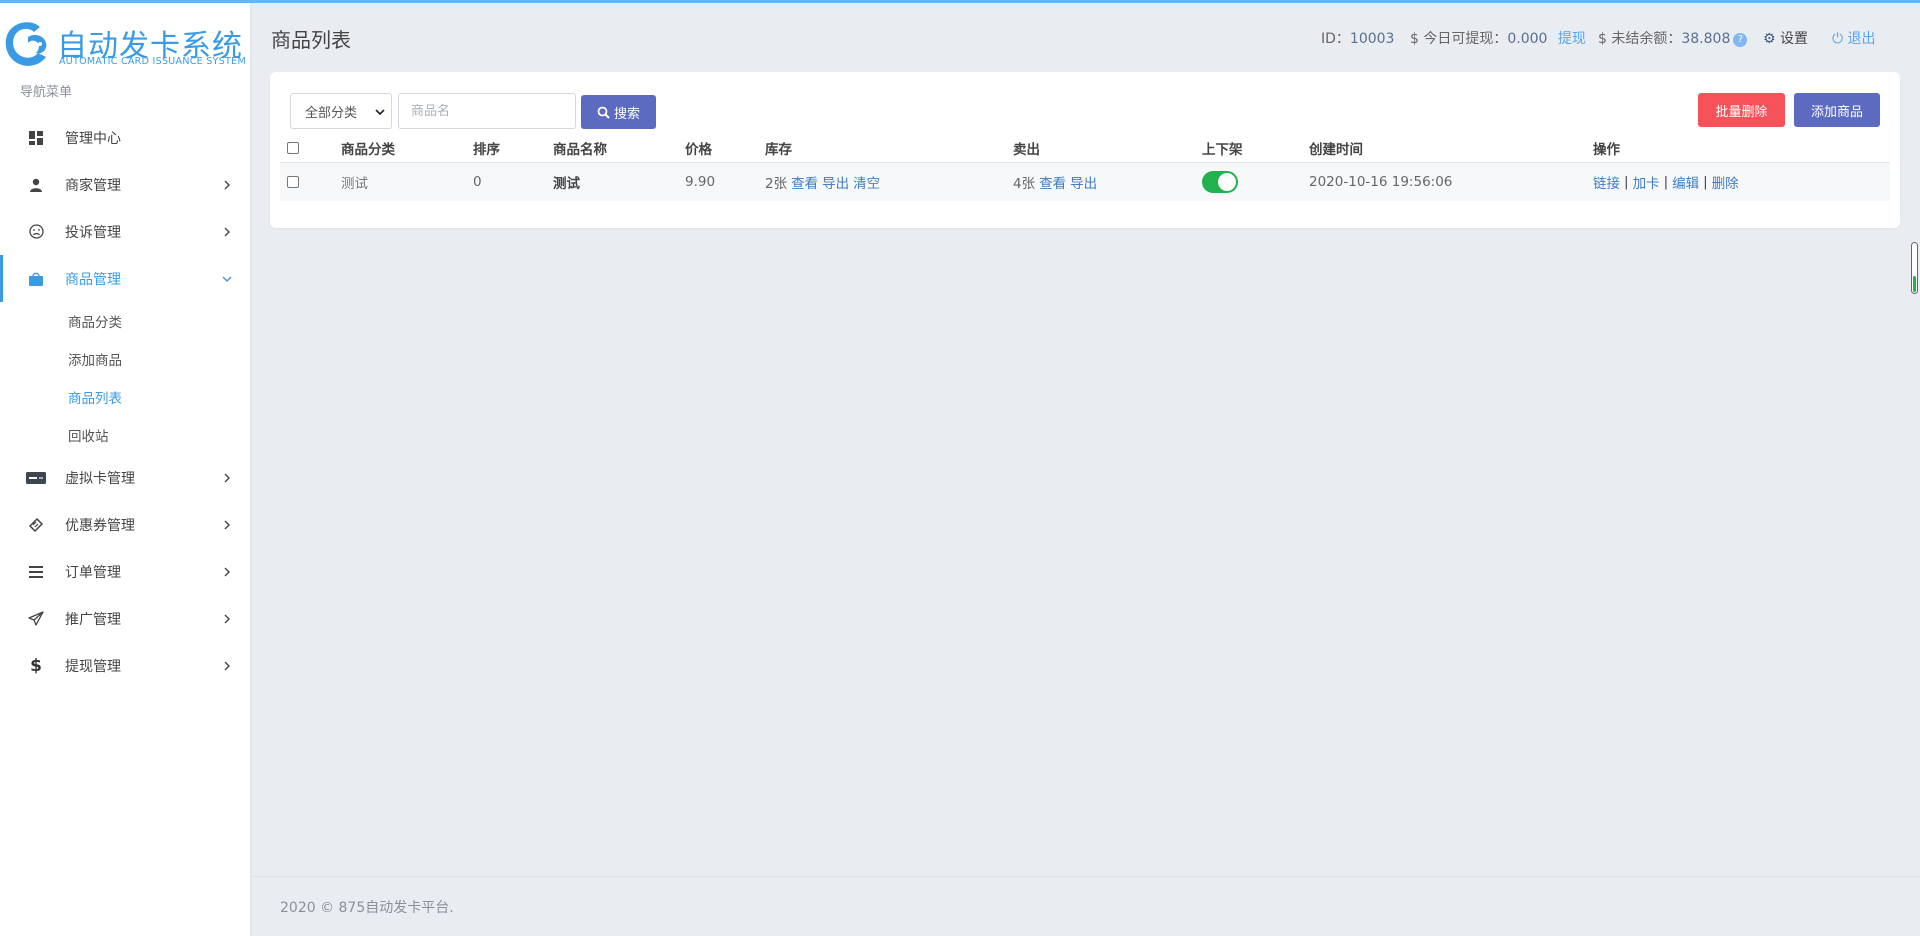 This screenshot has height=936, width=1920. Describe the element at coordinates (1794, 39) in the screenshot. I see `settings-label: 设置` at that location.